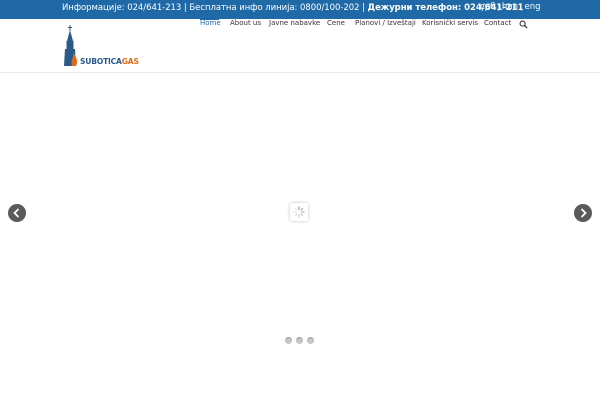 This screenshot has height=400, width=600. I want to click on nav-item-korisnicki-servis: Korisnički servis, so click(450, 23).